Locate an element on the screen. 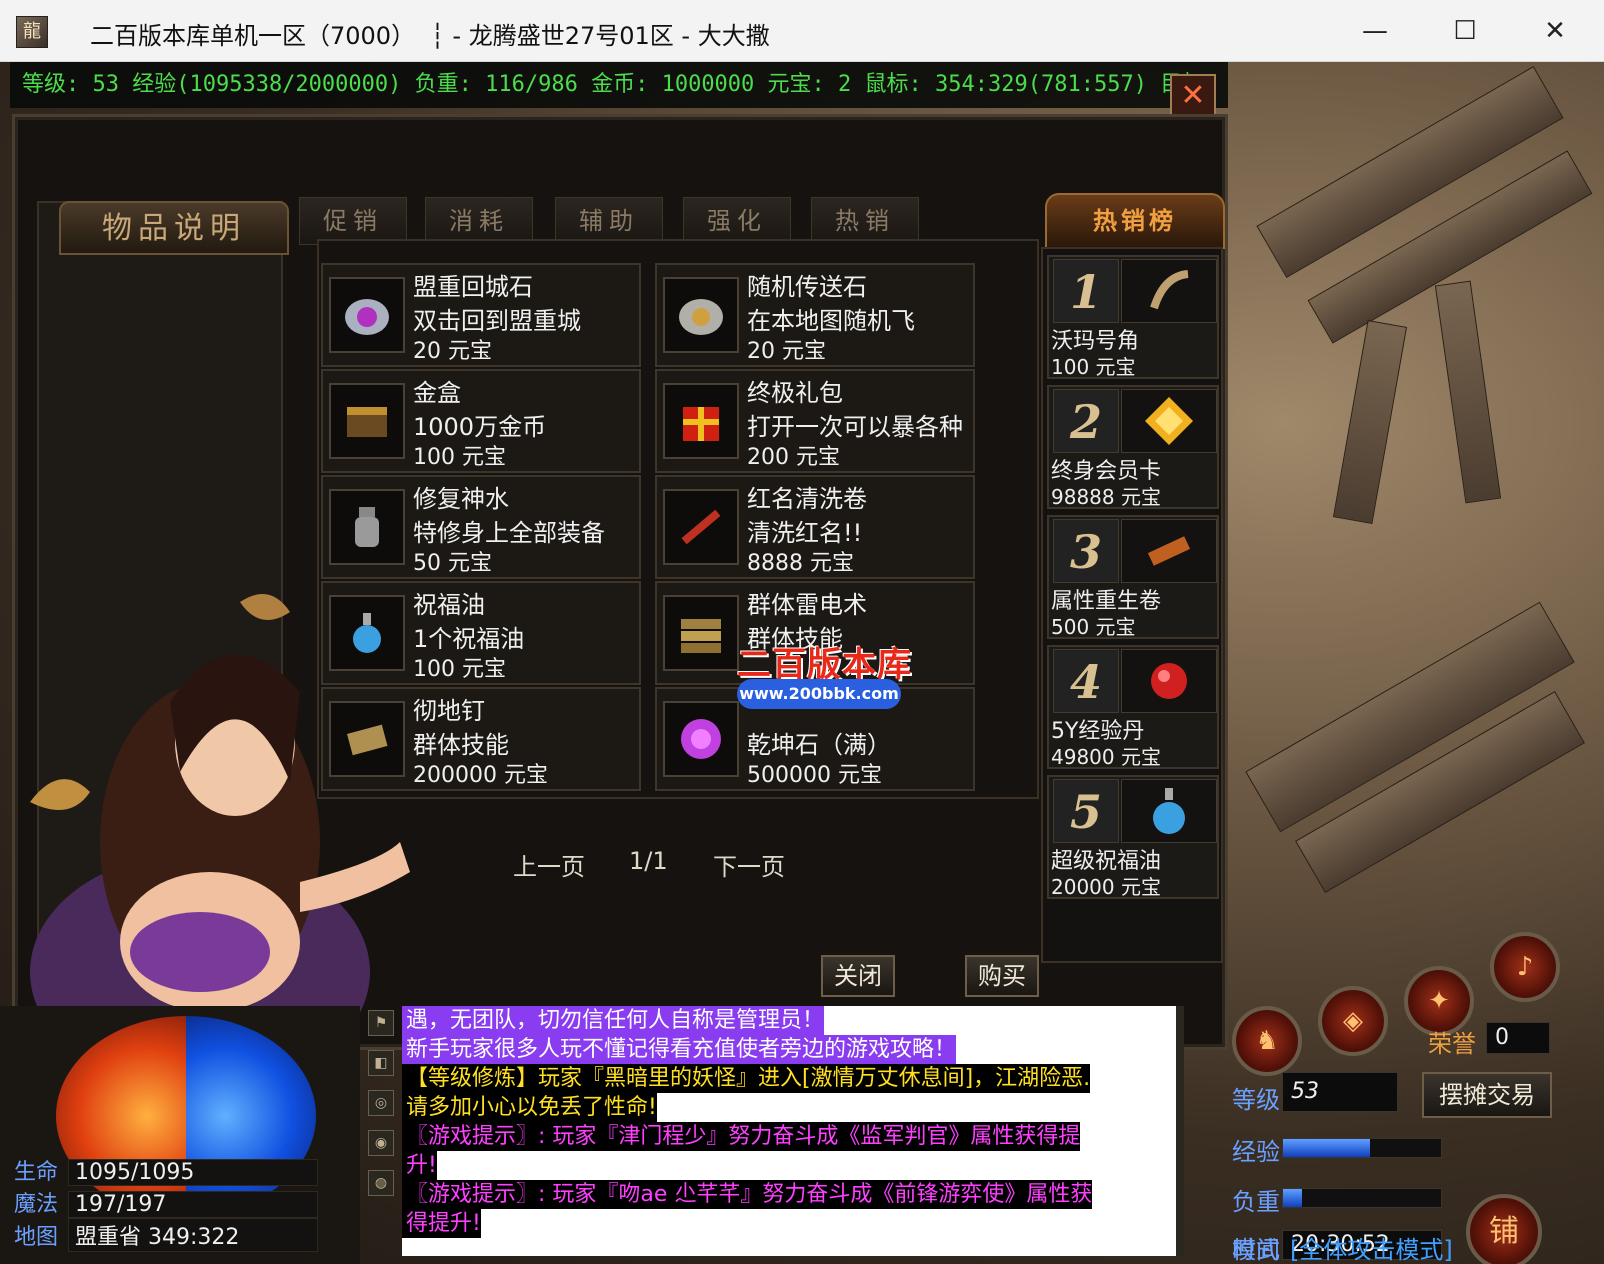 Image resolution: width=1604 pixels, height=1264 pixels. bestseller-price: 98888 元宝 is located at coordinates (1106, 497).